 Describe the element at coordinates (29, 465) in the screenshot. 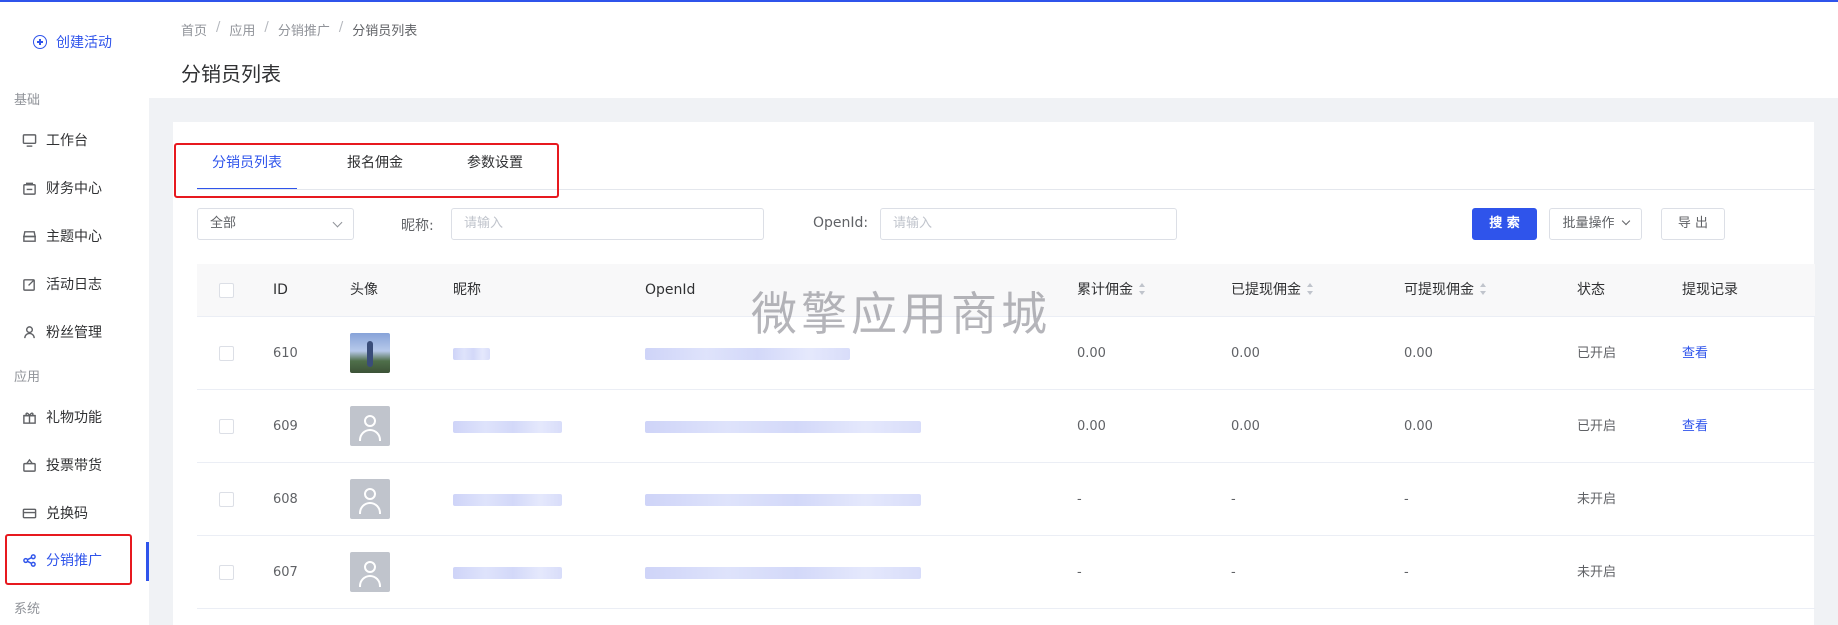

I see `vote-icon` at that location.